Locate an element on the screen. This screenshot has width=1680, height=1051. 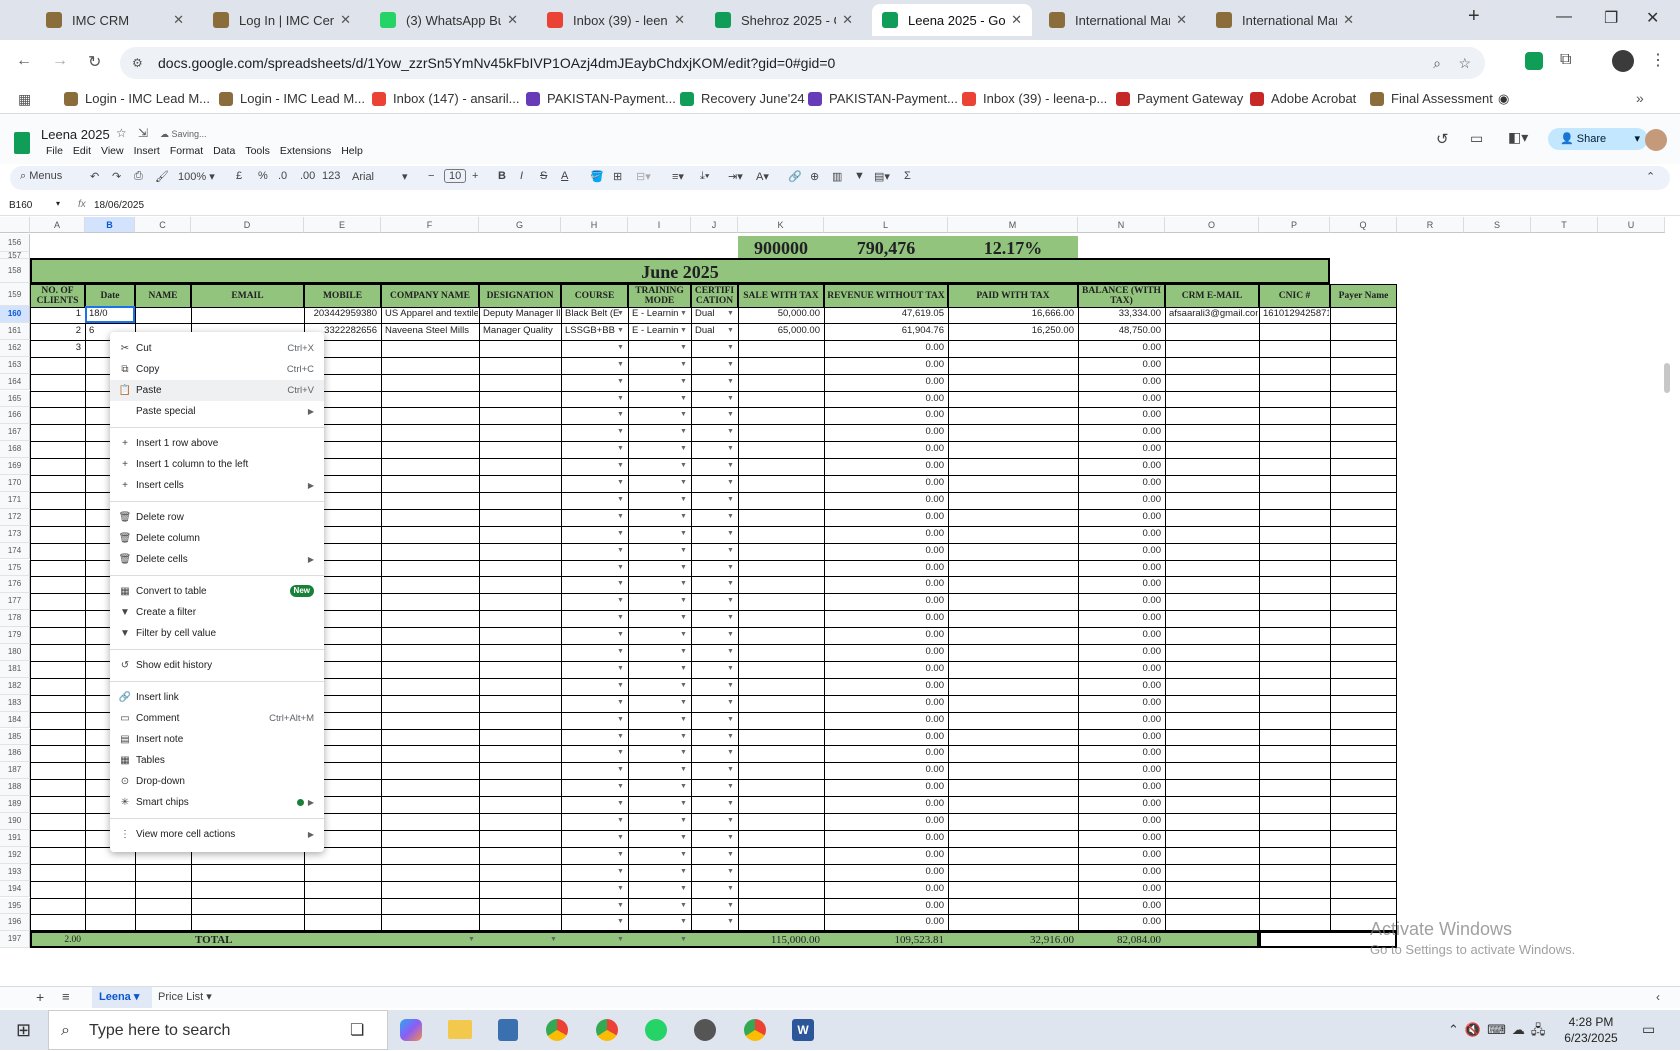
total-cell: 82,084.00 is located at coordinates (1121, 940).